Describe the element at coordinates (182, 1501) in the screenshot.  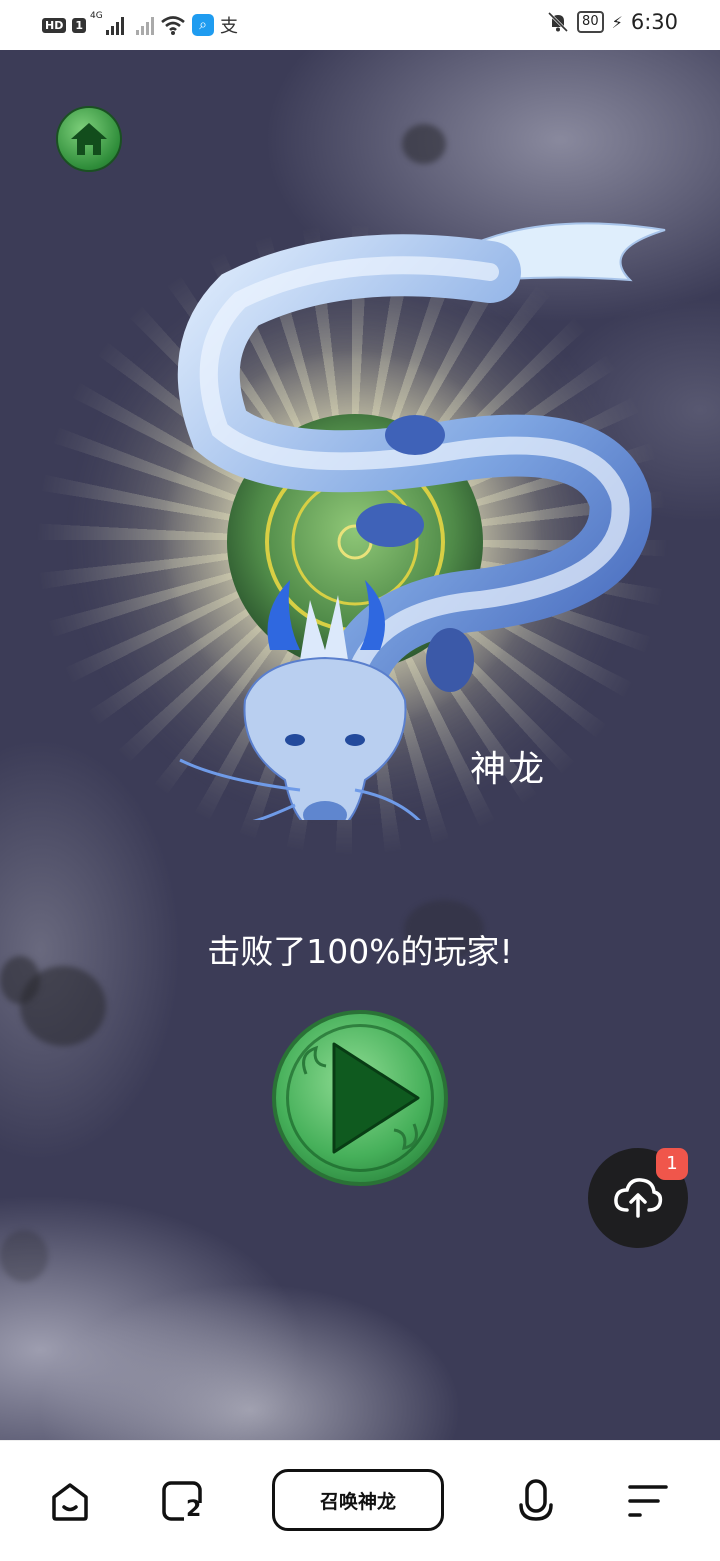
I see `tabs-button: 2` at that location.